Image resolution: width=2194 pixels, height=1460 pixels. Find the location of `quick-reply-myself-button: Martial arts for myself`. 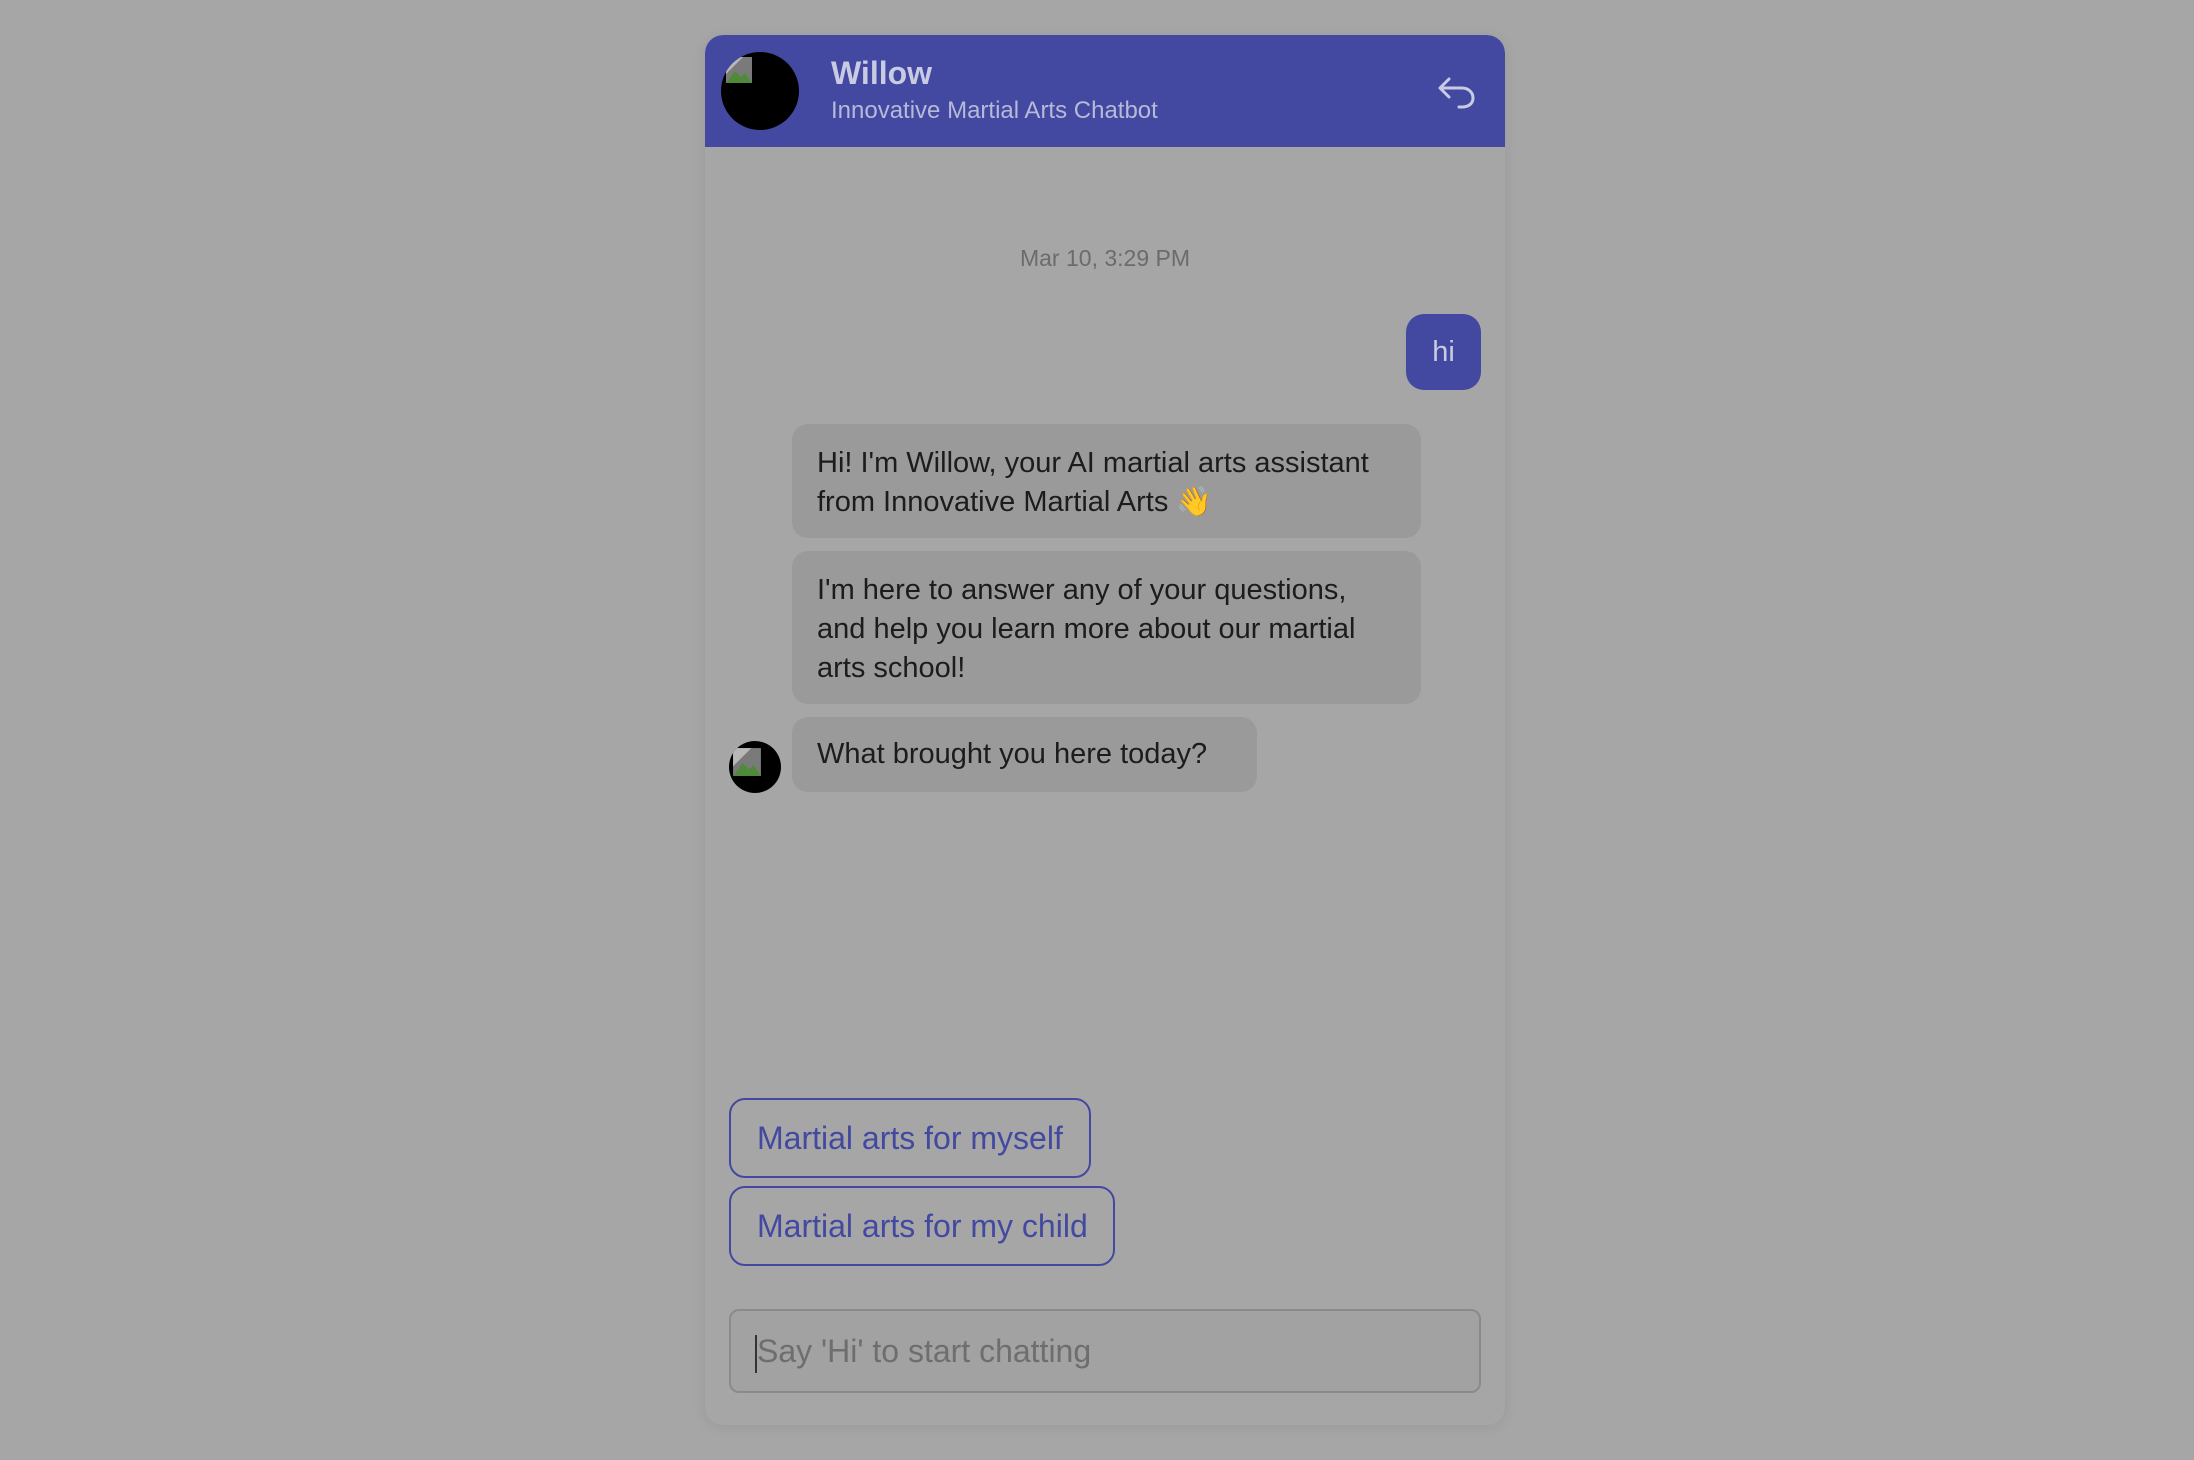

quick-reply-myself-button: Martial arts for myself is located at coordinates (910, 1138).